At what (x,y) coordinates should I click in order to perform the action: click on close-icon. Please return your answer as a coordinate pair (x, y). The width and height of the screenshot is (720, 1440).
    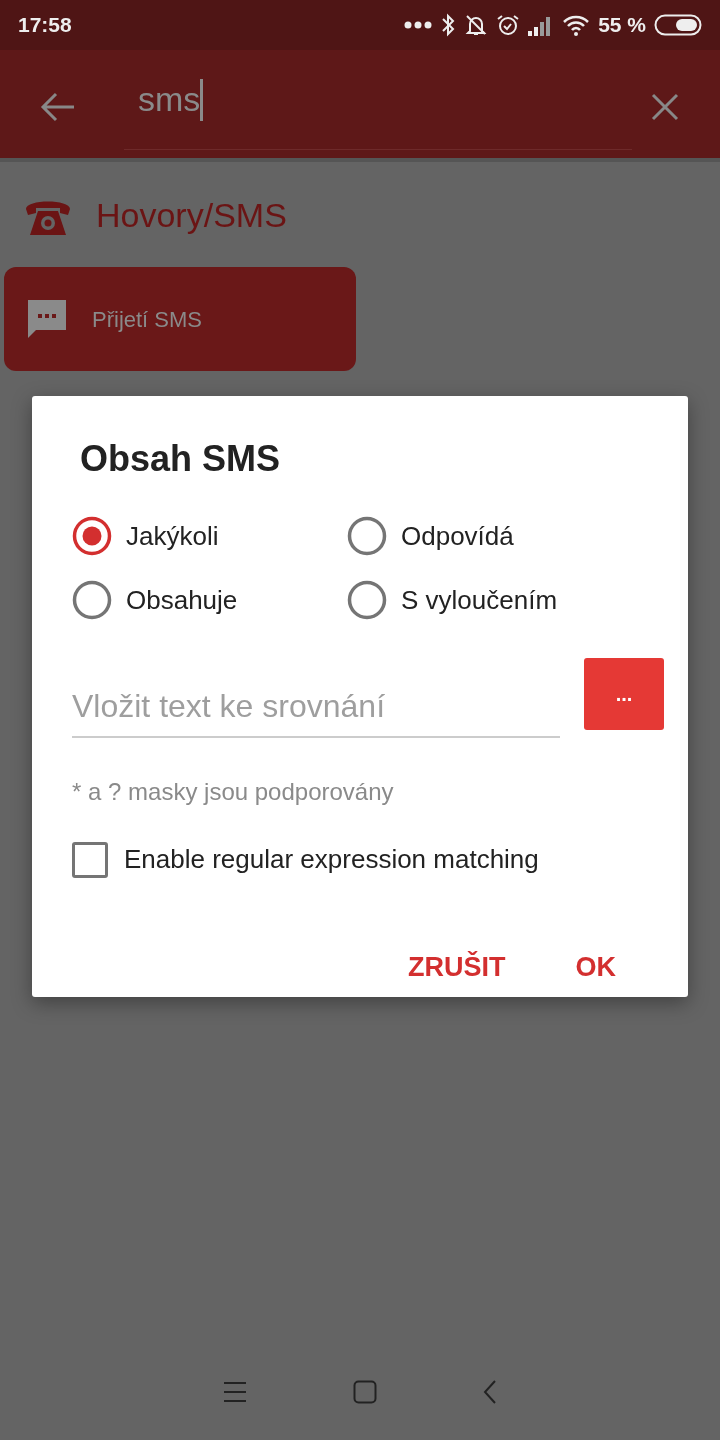
    Looking at the image, I should click on (665, 107).